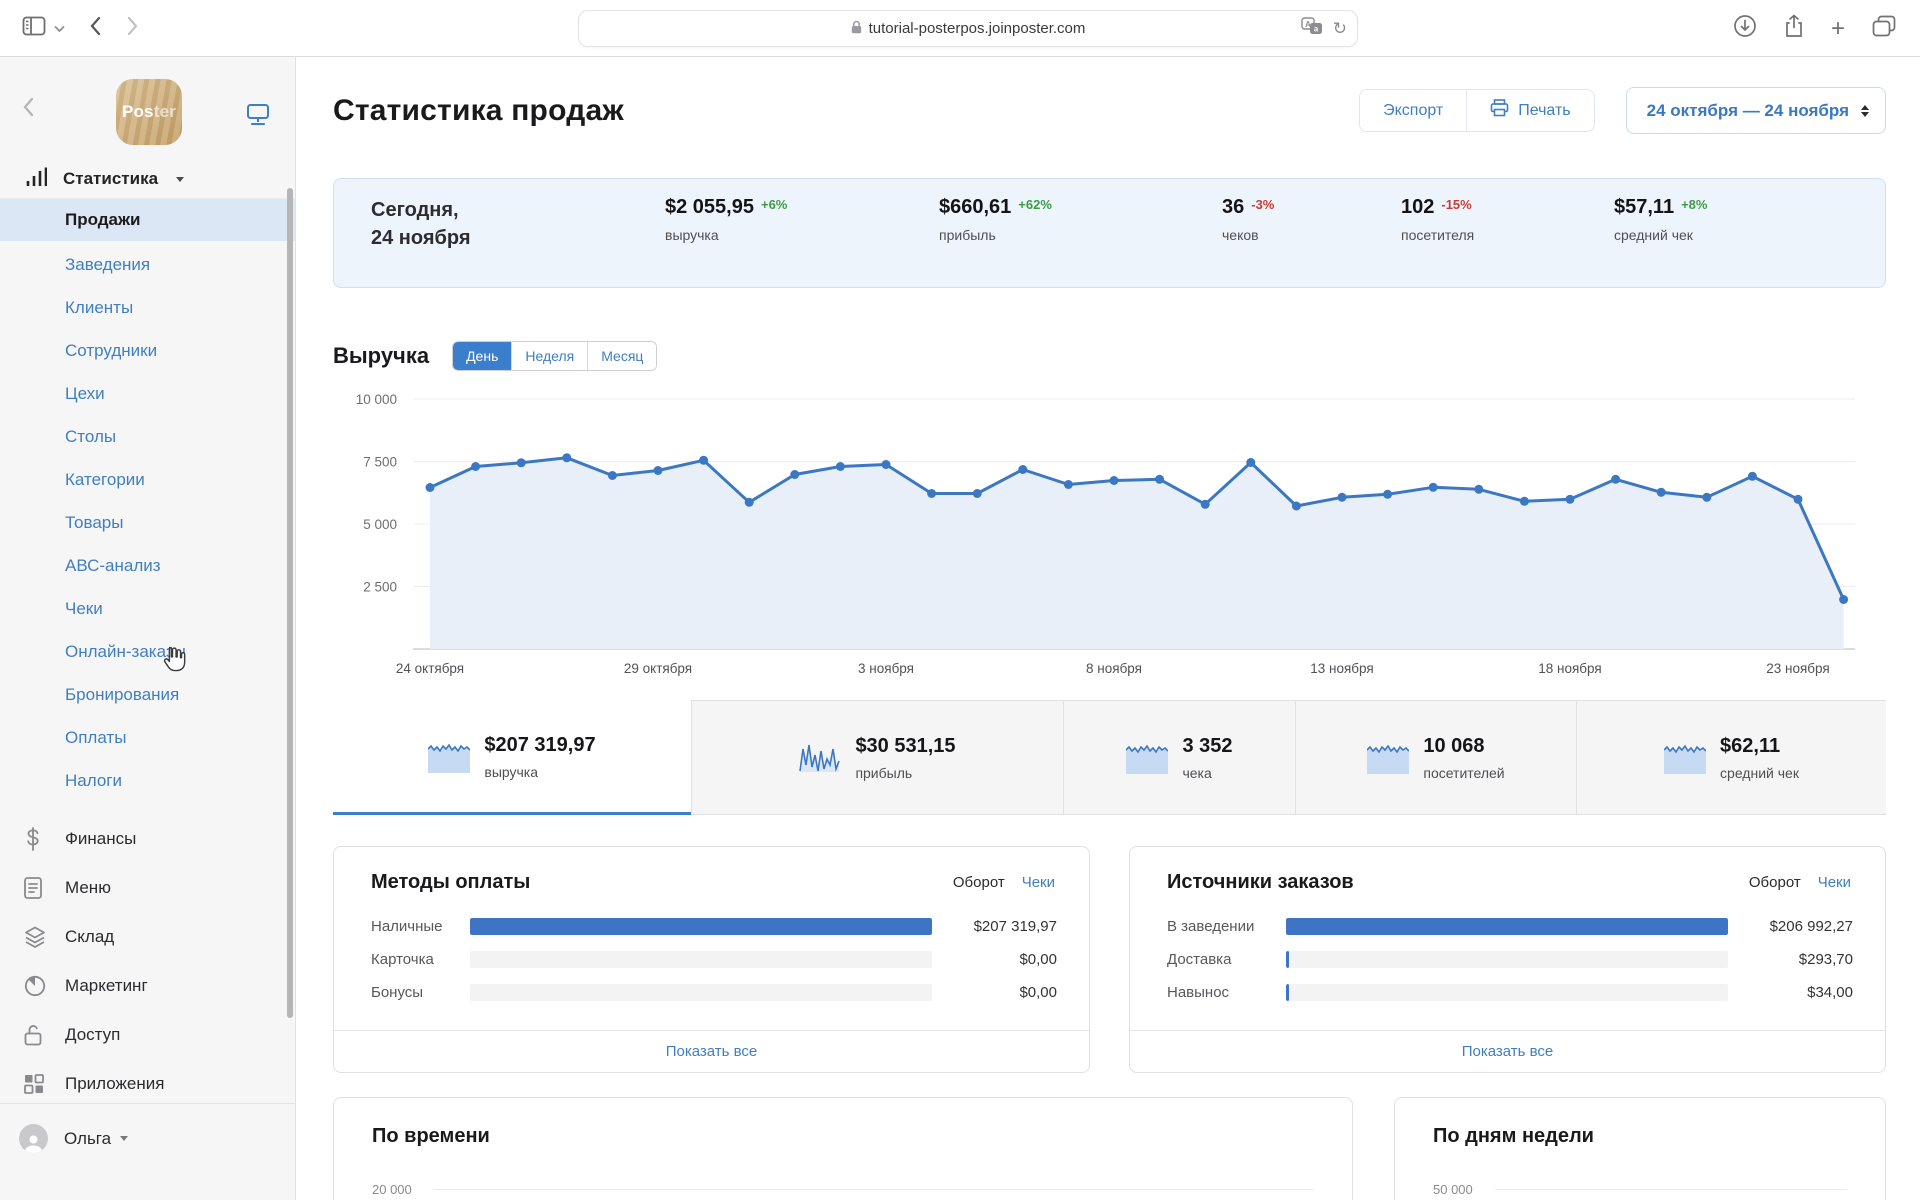  I want to click on bar-row-наличные: Наличные $207 319,97, so click(714, 926).